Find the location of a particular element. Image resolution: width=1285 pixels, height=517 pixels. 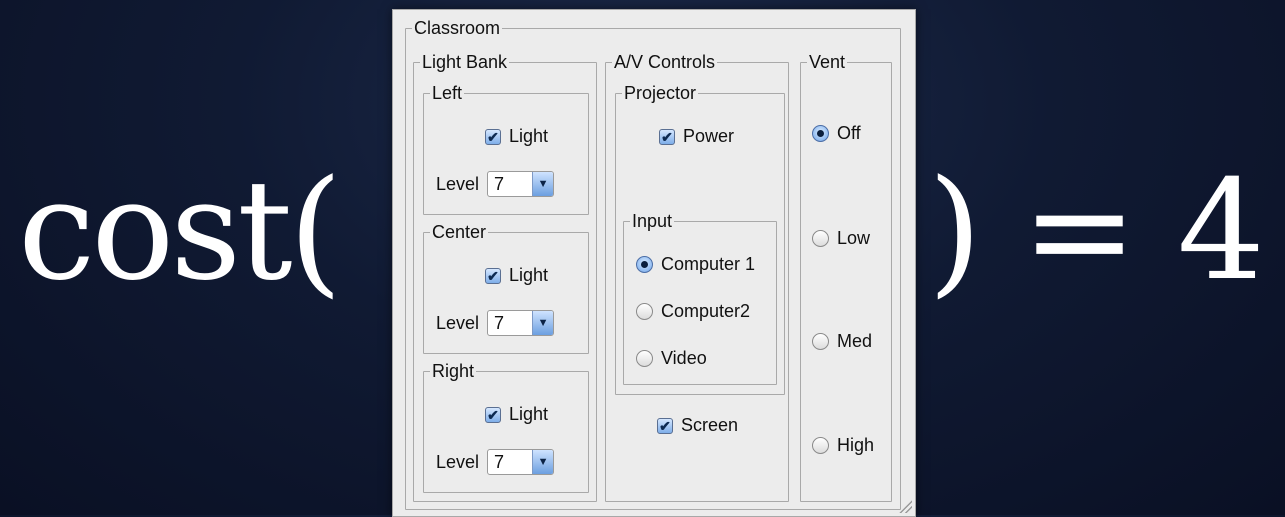

screen-label: Screen is located at coordinates (710, 425).